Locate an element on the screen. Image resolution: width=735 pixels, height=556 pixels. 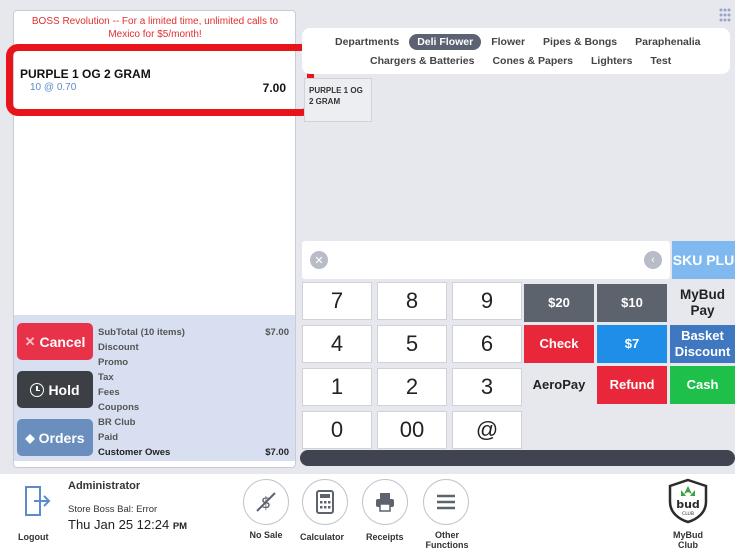
no-sale-button: $ is located at coordinates (266, 502).